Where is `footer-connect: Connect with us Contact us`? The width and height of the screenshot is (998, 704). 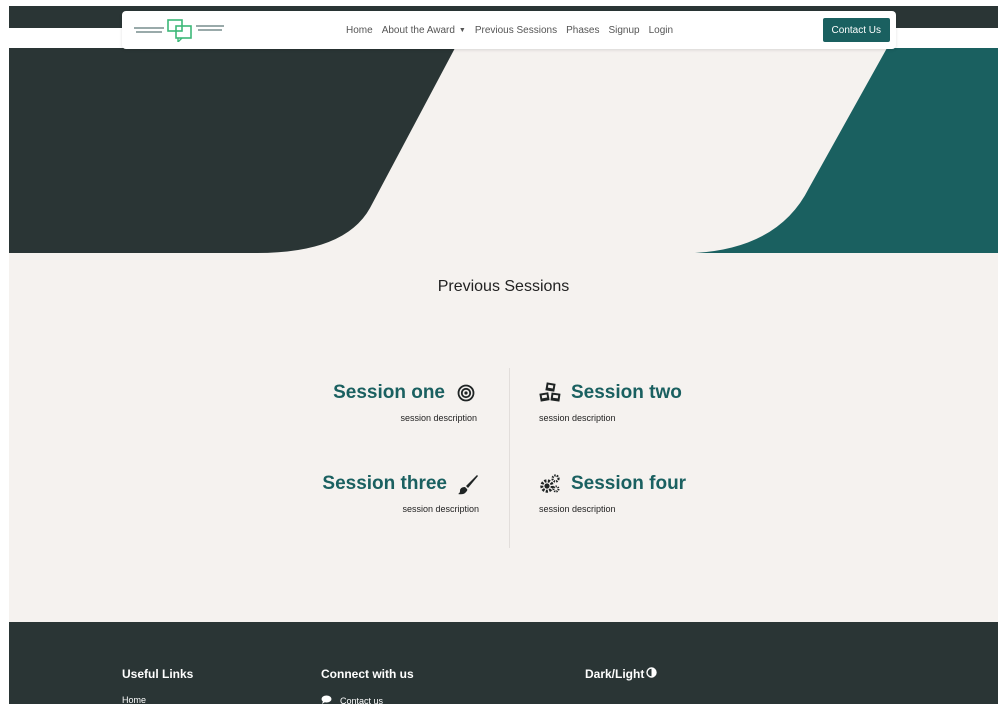 footer-connect: Connect with us Contact us is located at coordinates (367, 685).